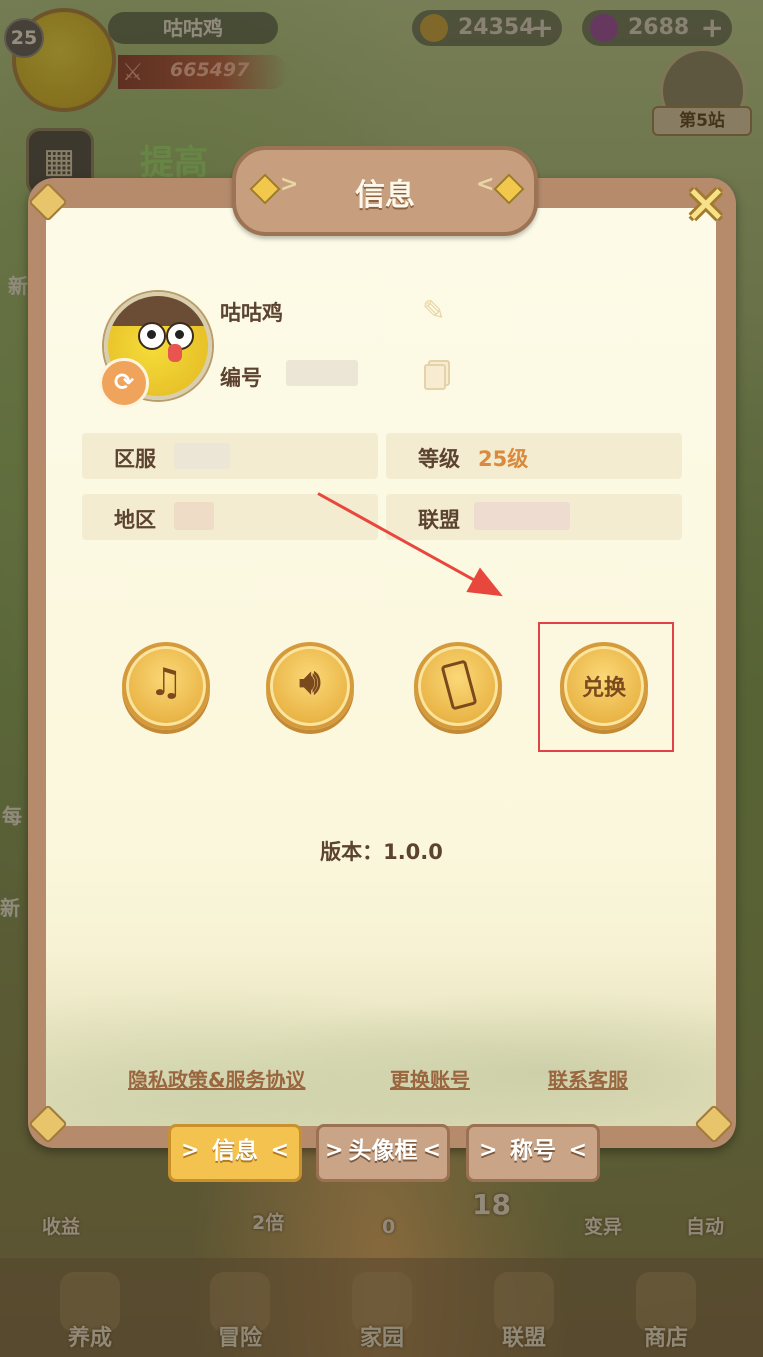 This screenshot has height=1357, width=763. Describe the element at coordinates (439, 459) in the screenshot. I see `level-label: 等级` at that location.